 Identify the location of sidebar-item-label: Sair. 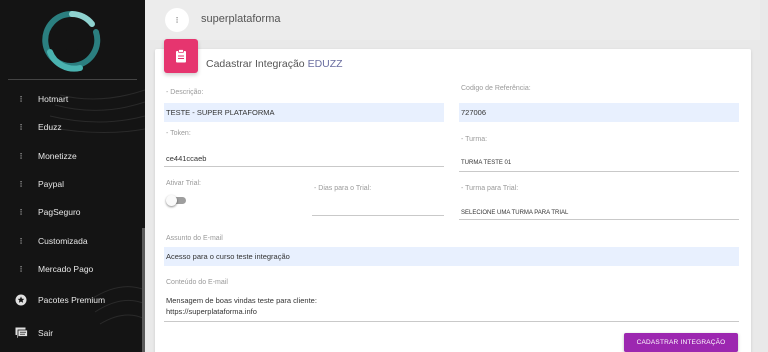
(46, 333).